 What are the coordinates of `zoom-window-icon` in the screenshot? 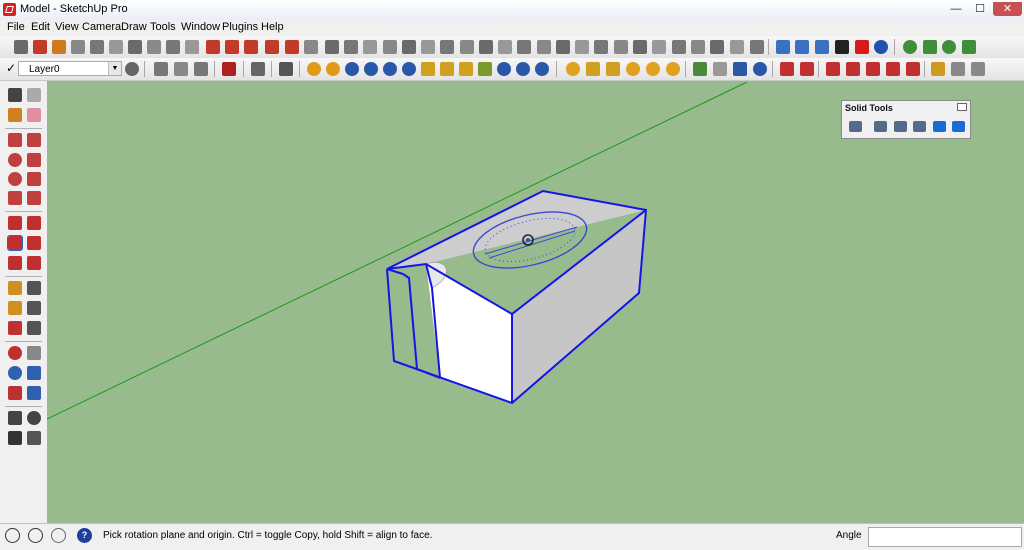 It's located at (34, 373).